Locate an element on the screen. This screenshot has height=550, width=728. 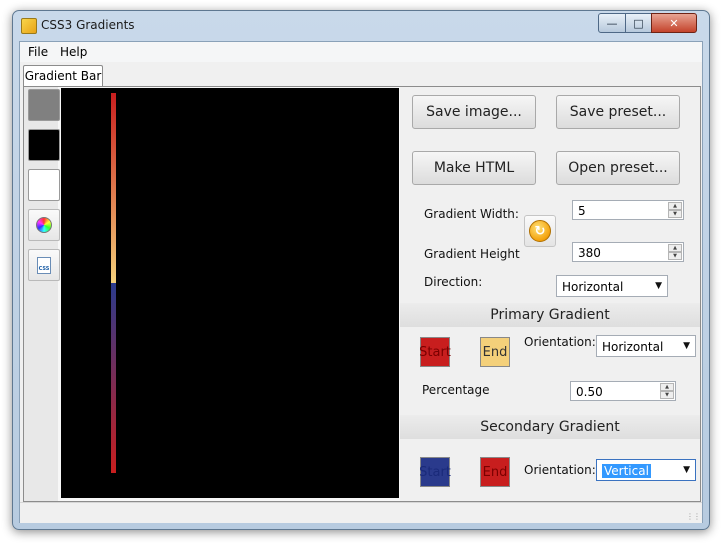
refresh-button: ↻ is located at coordinates (540, 231).